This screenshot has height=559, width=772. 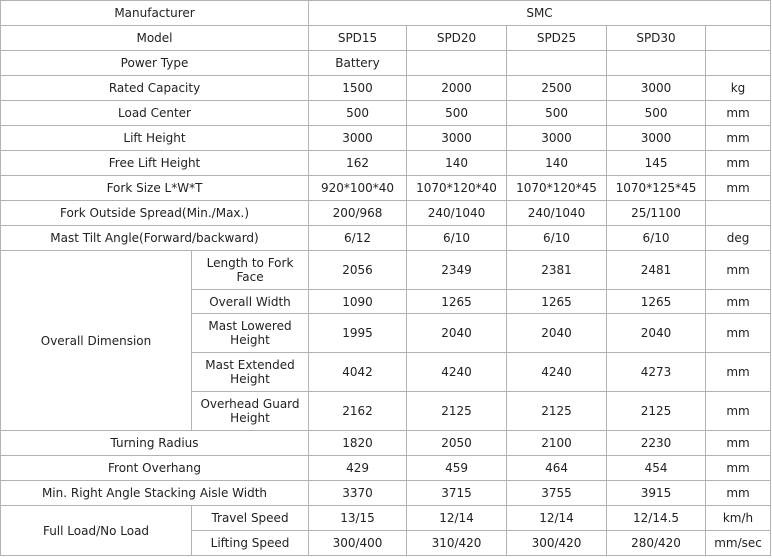 What do you see at coordinates (358, 238) in the screenshot?
I see `value-cell: 6/12` at bounding box center [358, 238].